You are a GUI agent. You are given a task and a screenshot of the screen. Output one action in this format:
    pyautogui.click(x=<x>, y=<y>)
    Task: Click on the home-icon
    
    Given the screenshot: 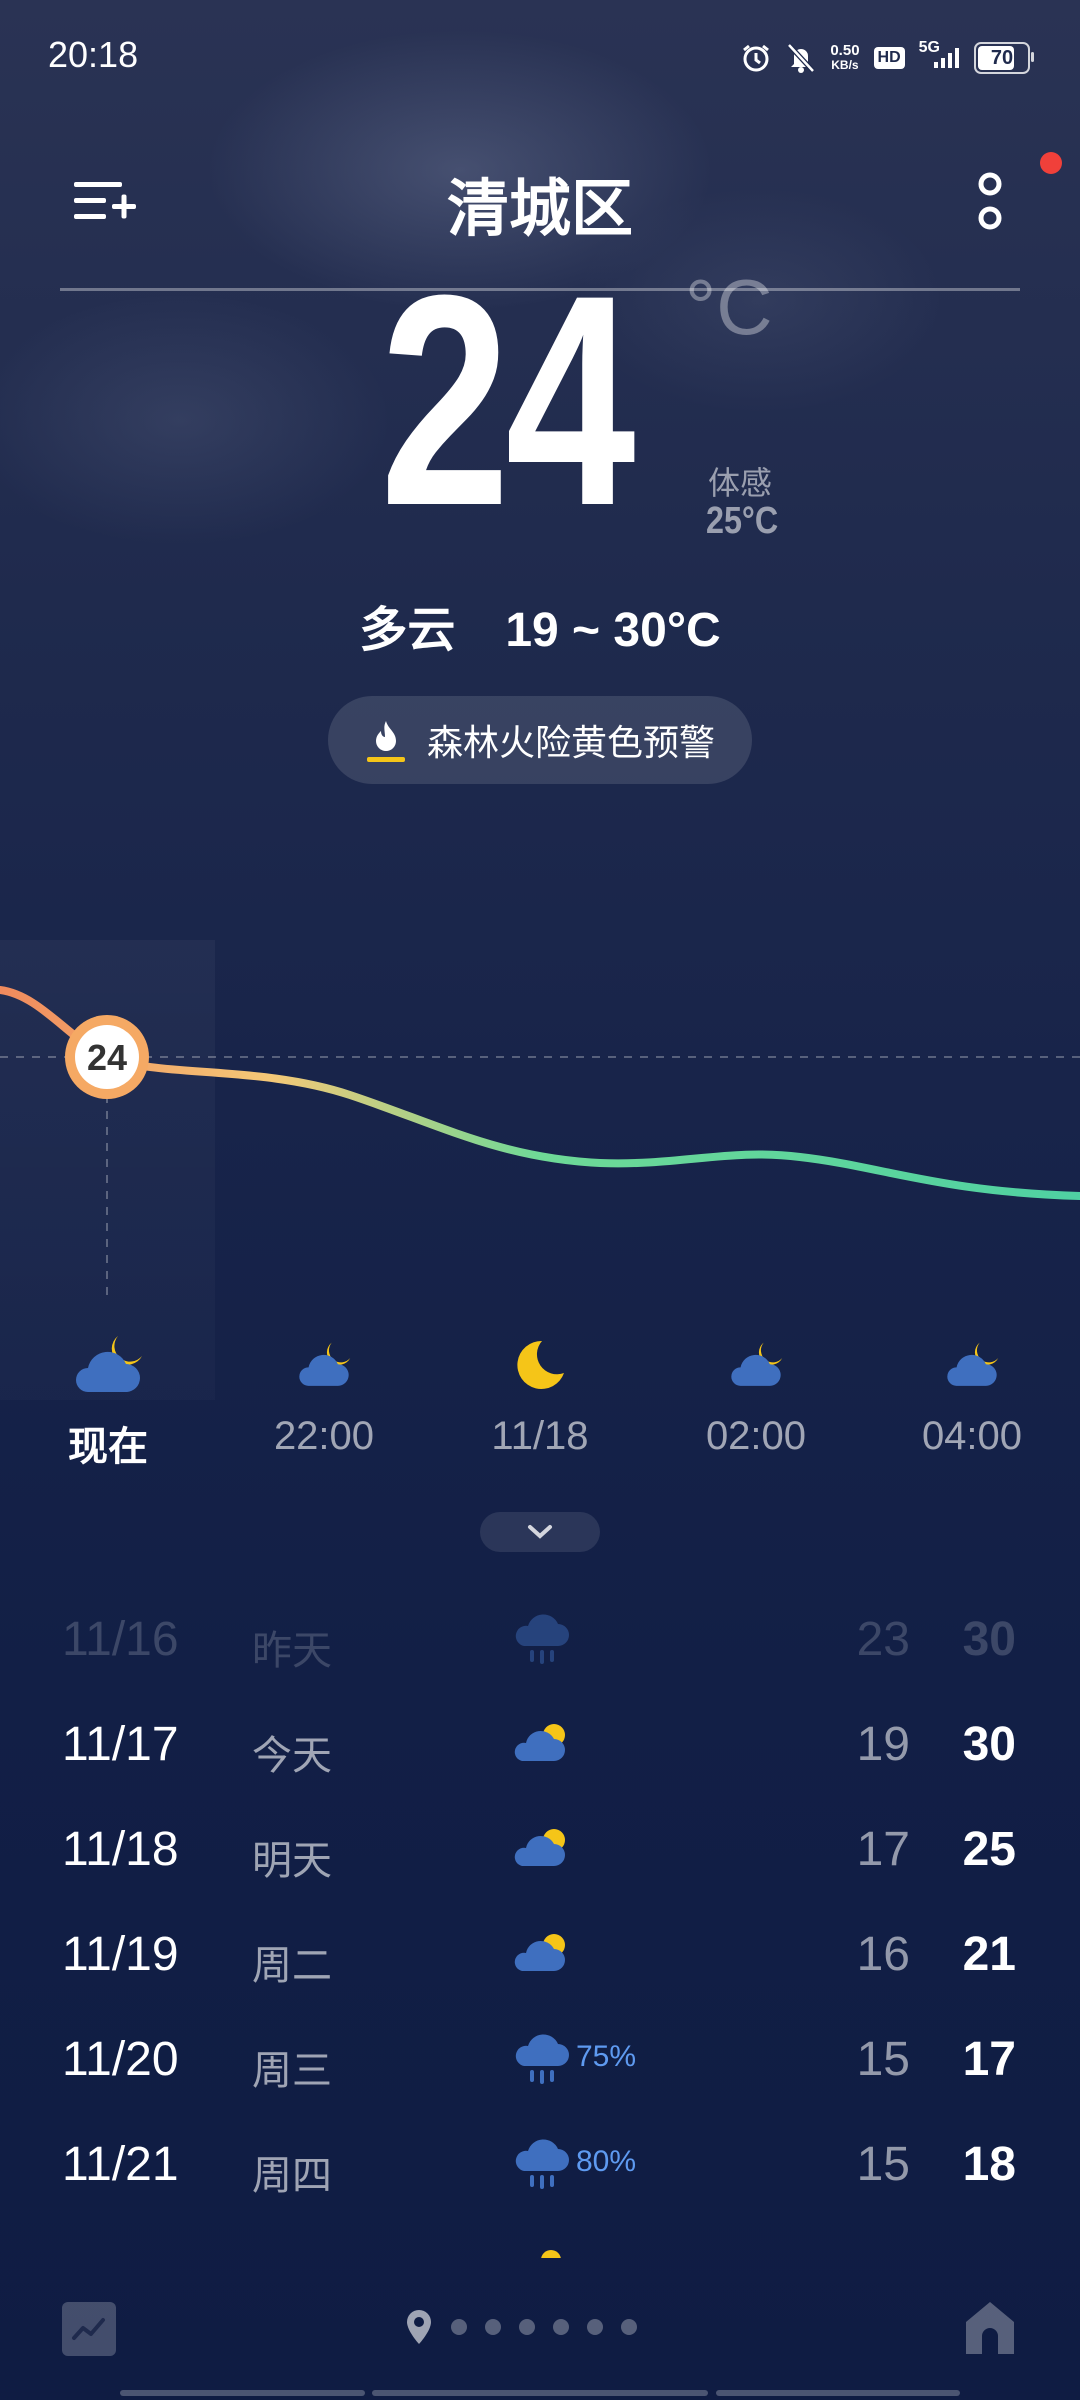 What is the action you would take?
    pyautogui.click(x=990, y=2328)
    